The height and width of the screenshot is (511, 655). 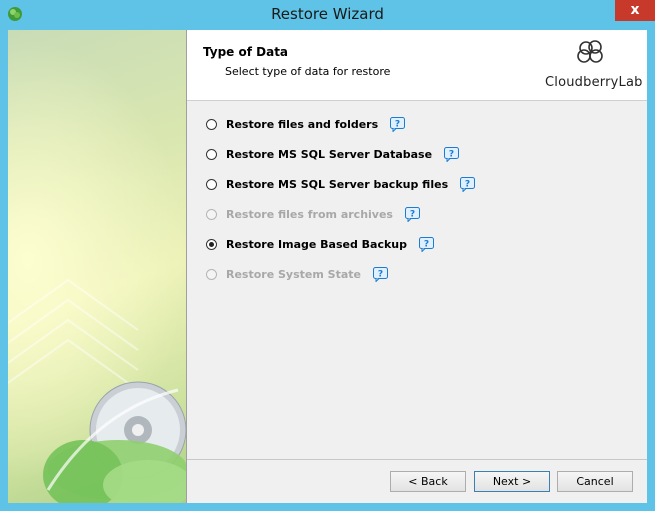 I want to click on option-label: Restore files from archives, so click(x=309, y=214).